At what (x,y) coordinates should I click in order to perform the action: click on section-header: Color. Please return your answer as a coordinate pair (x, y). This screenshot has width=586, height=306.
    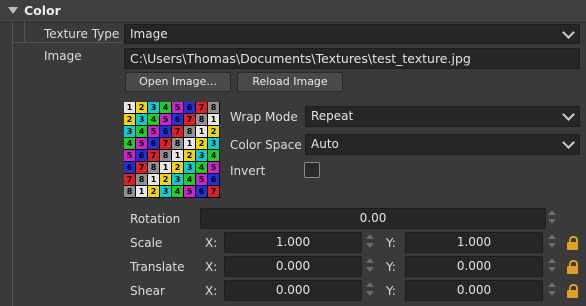
    Looking at the image, I should click on (293, 11).